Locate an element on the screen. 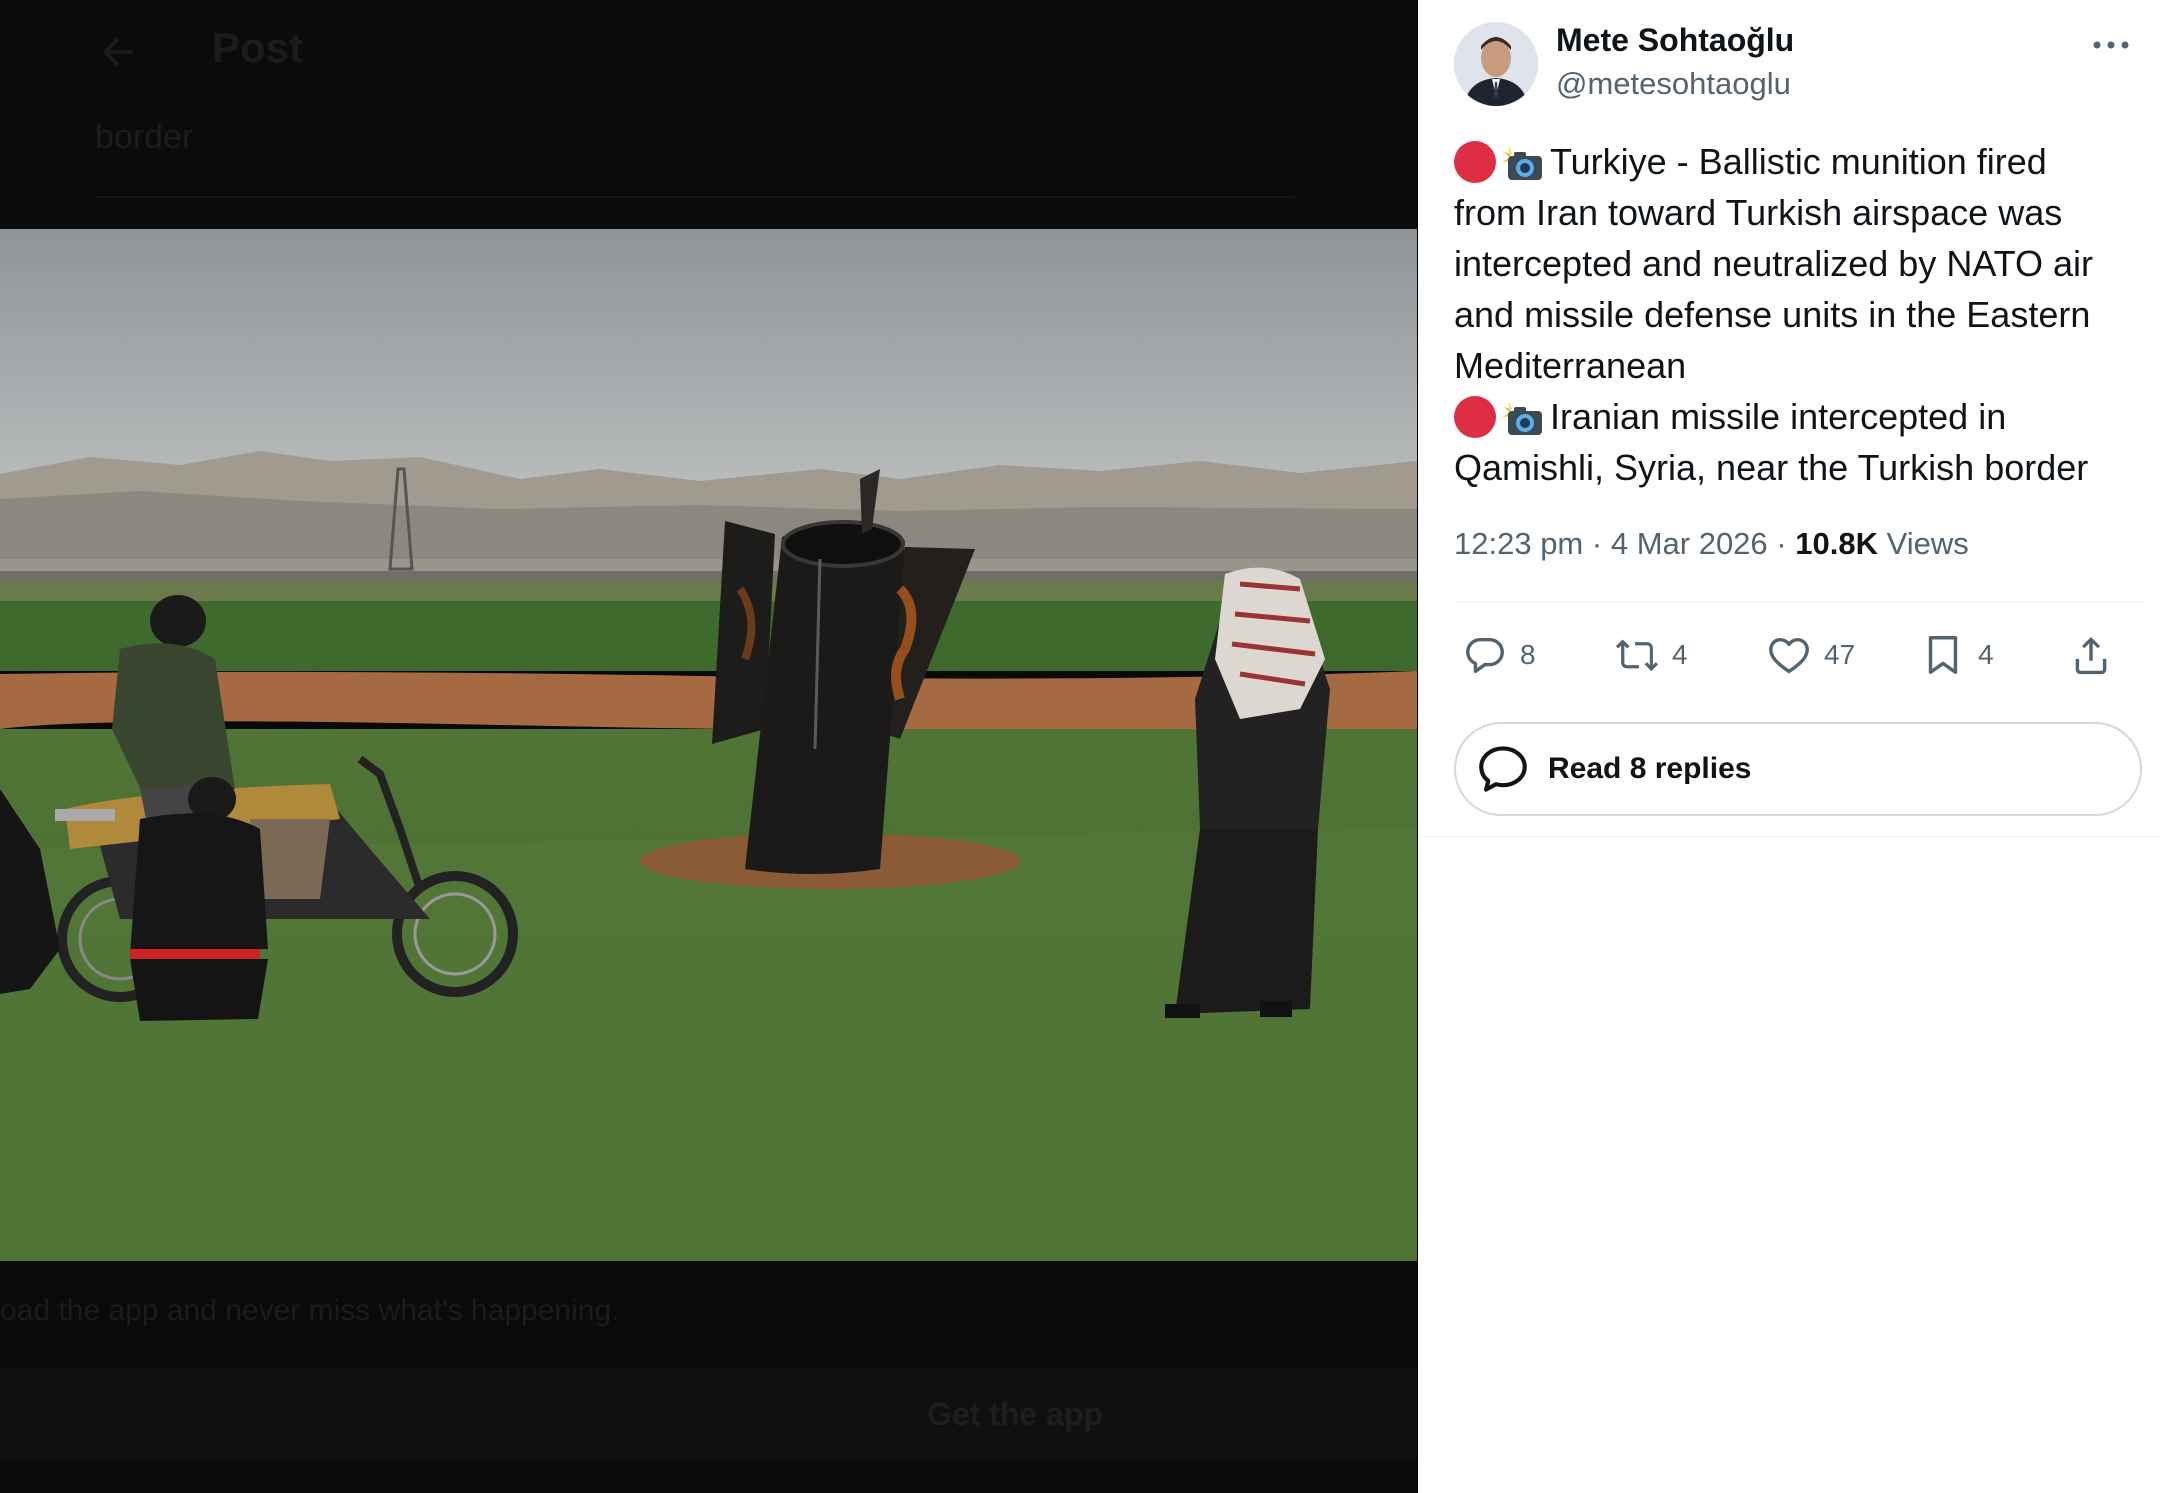 The width and height of the screenshot is (2160, 1493). tweet-line: intercepted and neutralized by NATO air is located at coordinates (1774, 263).